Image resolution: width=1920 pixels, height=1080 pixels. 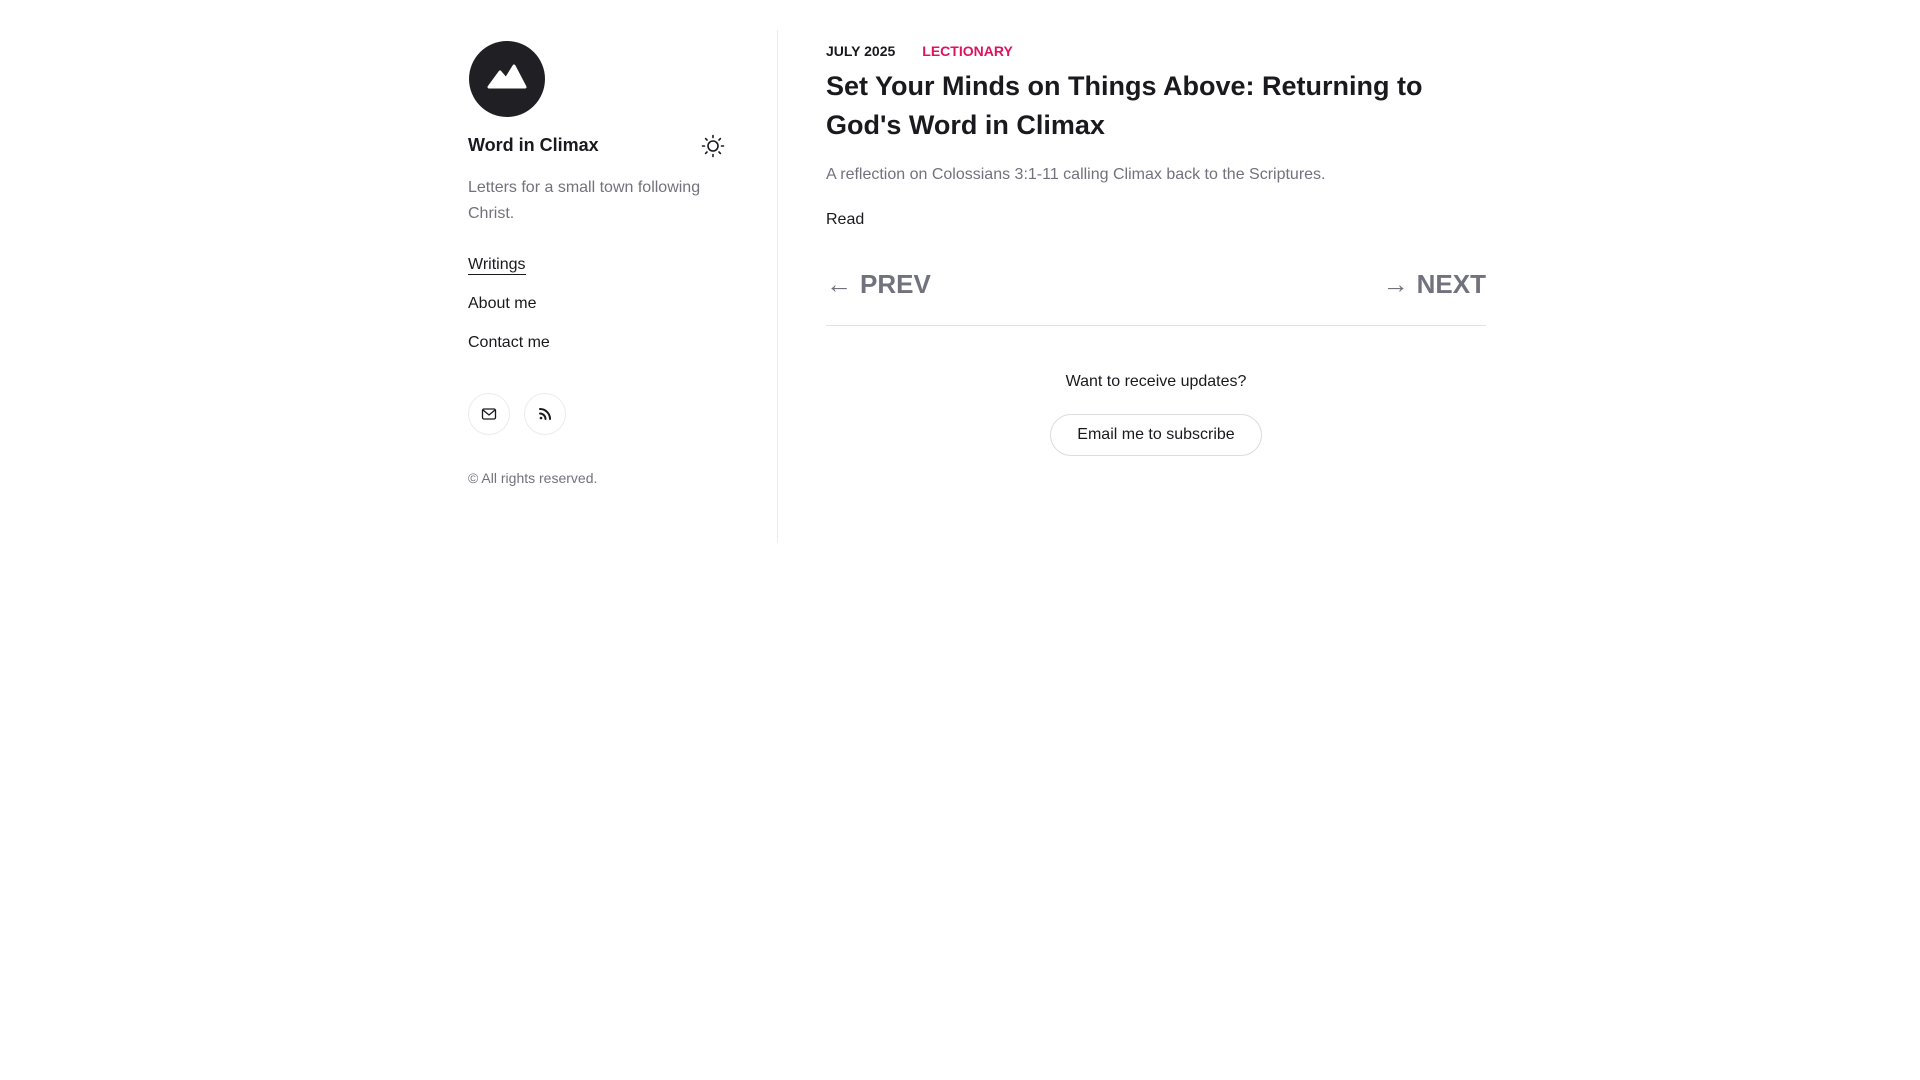 I want to click on mountain-icon, so click(x=507, y=76).